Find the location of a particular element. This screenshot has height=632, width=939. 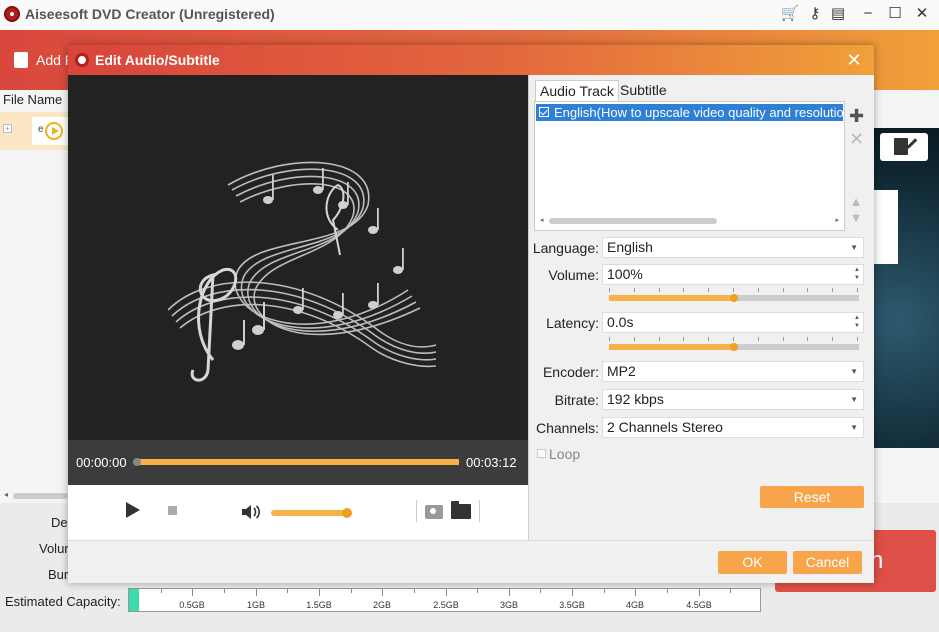

dialog-title: Edit Audio/Subtitle is located at coordinates (157, 60).